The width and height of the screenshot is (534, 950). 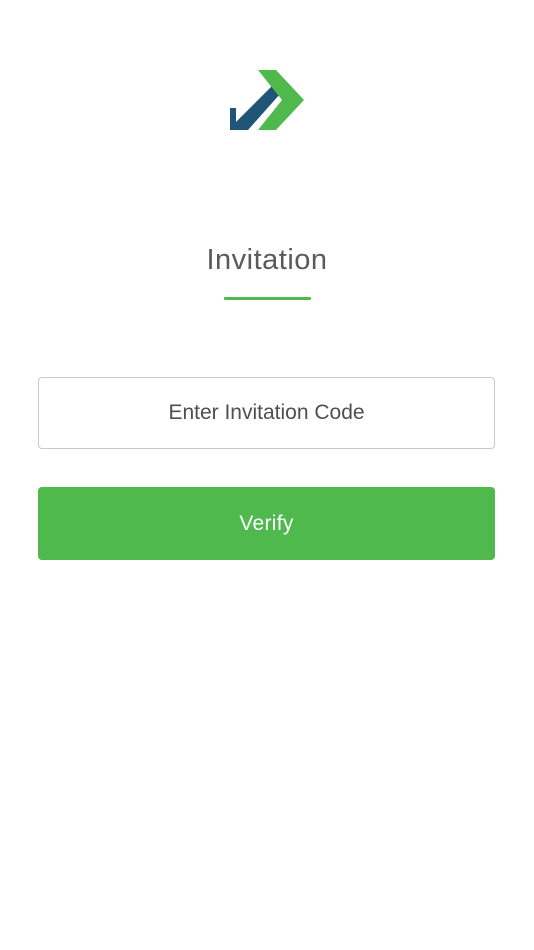 What do you see at coordinates (266, 413) in the screenshot?
I see `invitation-code-input` at bounding box center [266, 413].